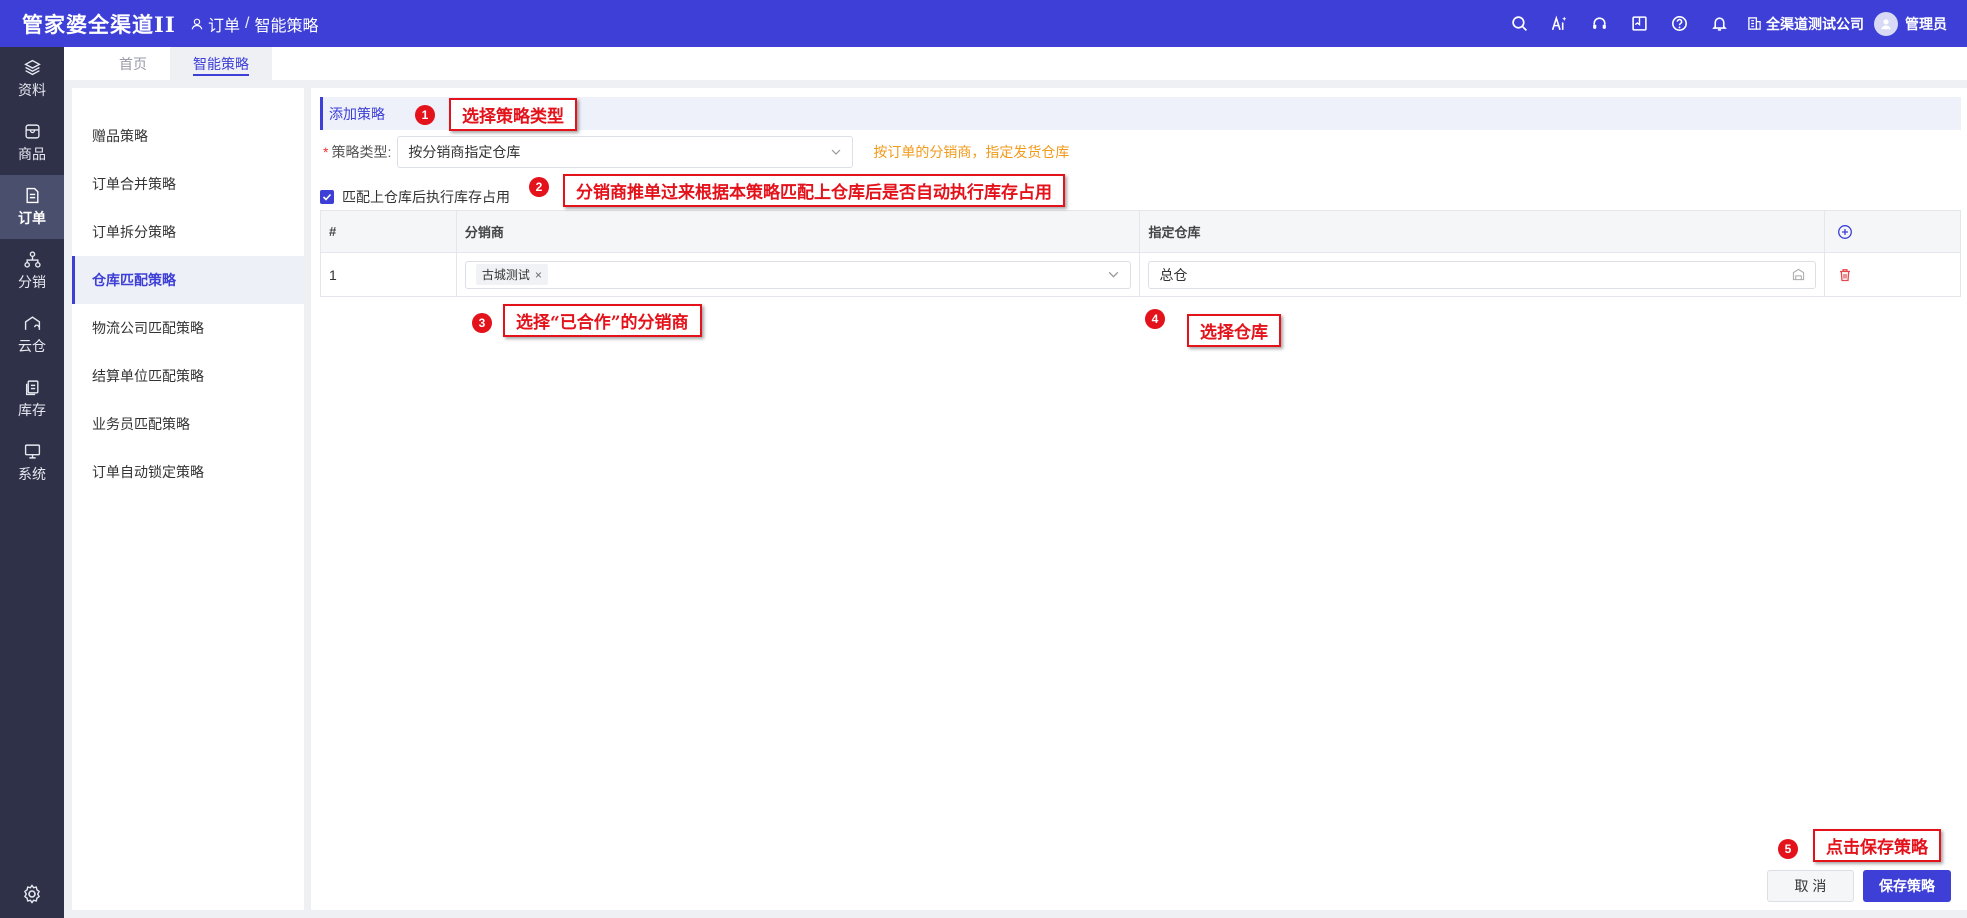  What do you see at coordinates (1155, 319) in the screenshot?
I see `annotation-number-4: 4` at bounding box center [1155, 319].